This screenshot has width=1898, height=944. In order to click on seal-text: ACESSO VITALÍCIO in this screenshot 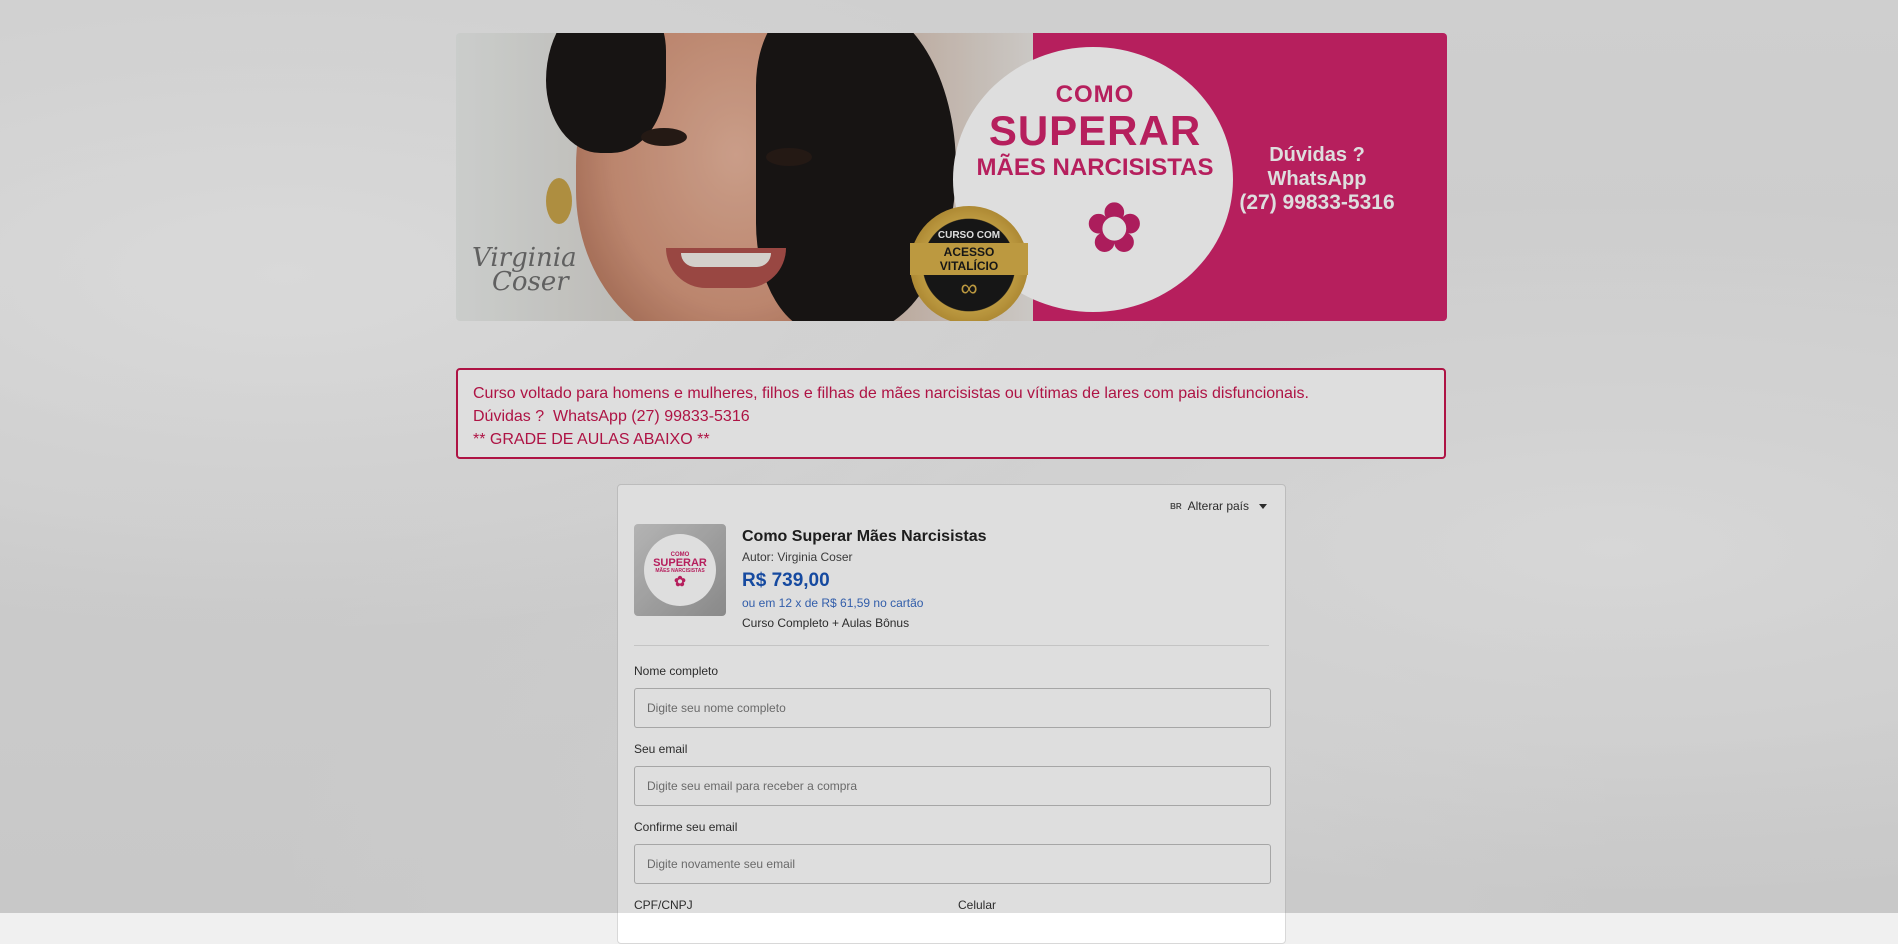, I will do `click(969, 258)`.